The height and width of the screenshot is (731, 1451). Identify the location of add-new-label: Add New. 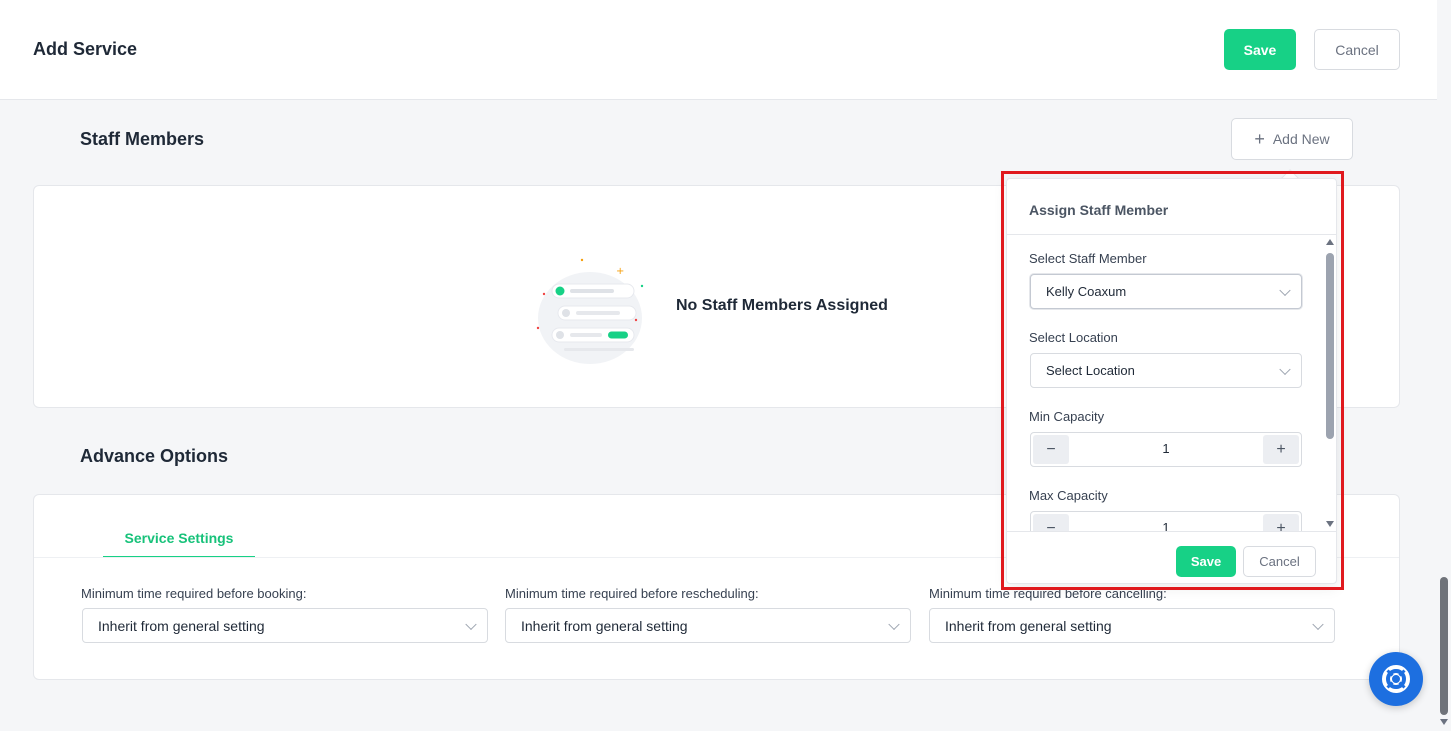
(1301, 139).